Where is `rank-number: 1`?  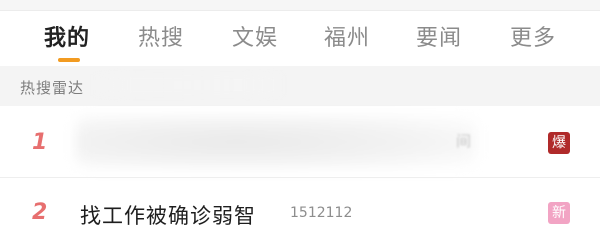
rank-number: 1 is located at coordinates (40, 142).